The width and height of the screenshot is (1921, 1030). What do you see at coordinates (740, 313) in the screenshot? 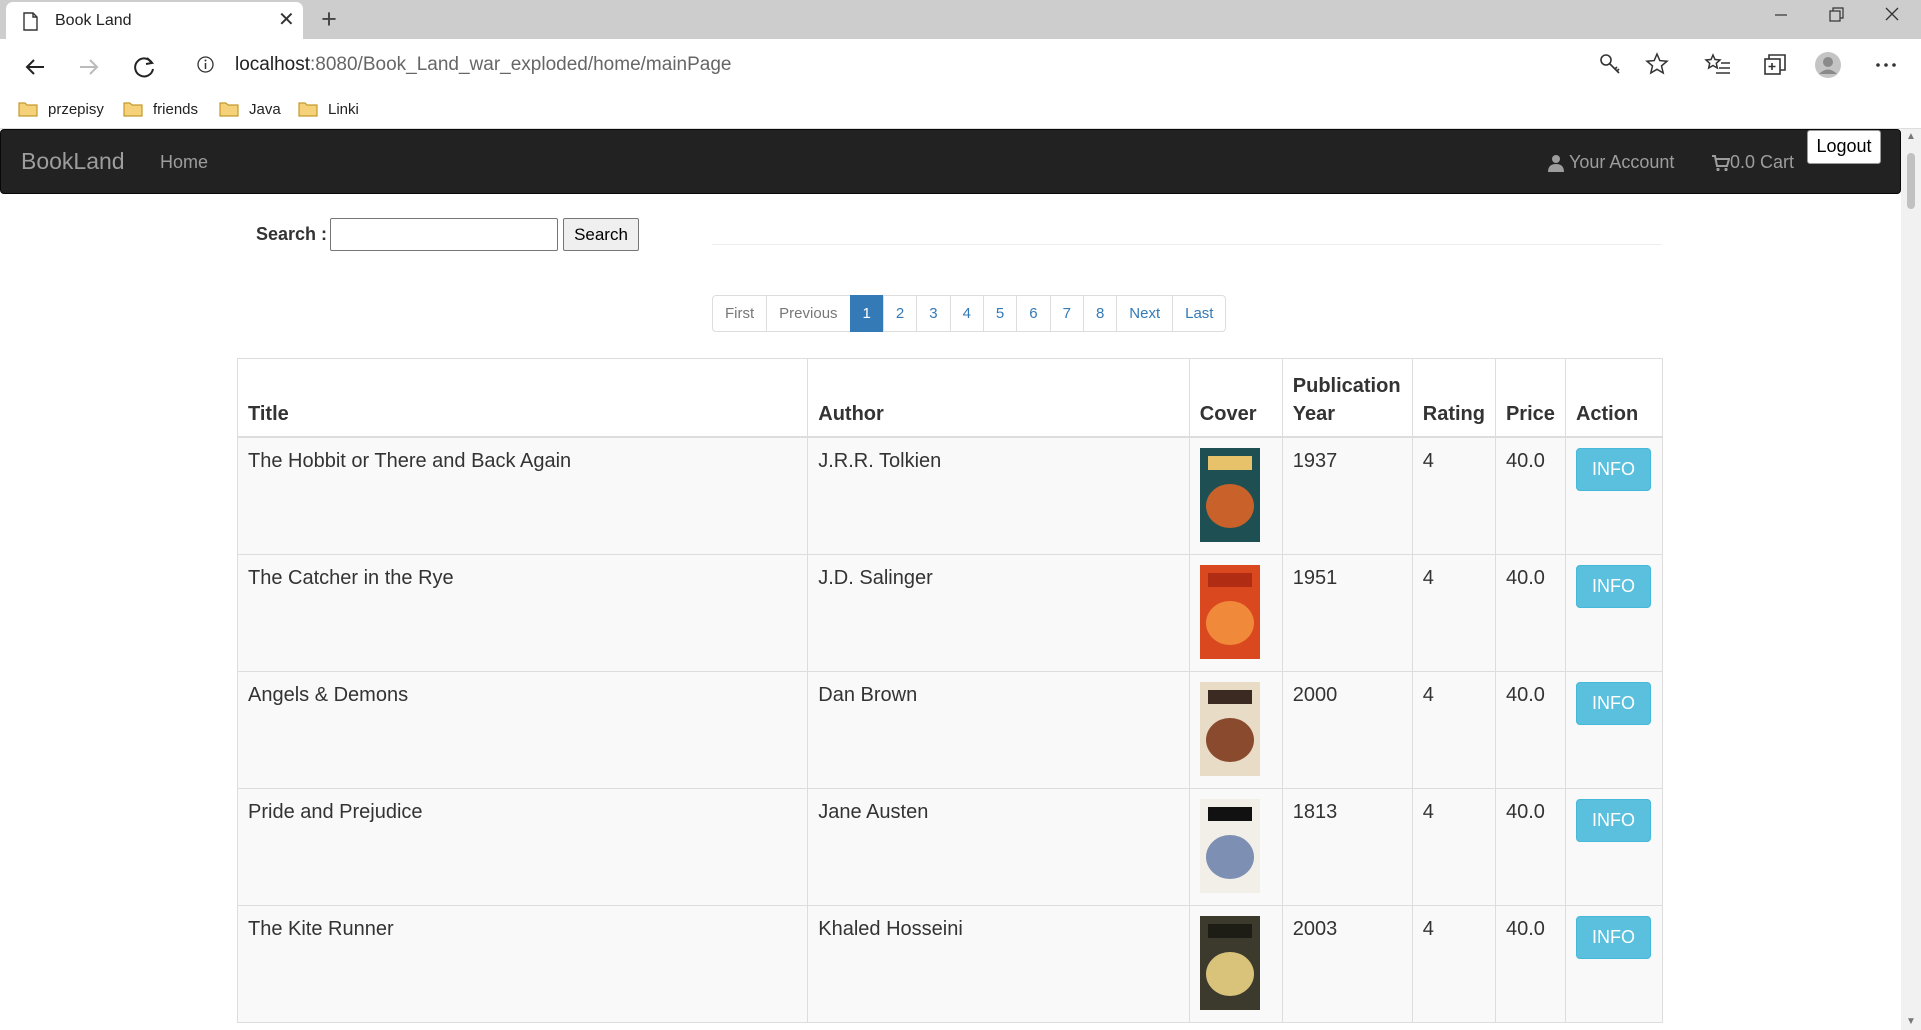
I see `page-first: First` at bounding box center [740, 313].